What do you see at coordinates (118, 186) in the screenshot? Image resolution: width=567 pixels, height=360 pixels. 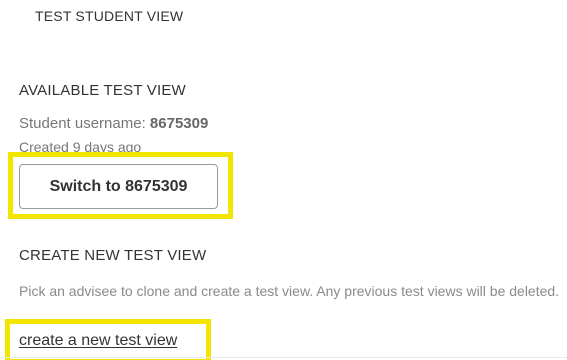 I see `switch-to-test-view-button: Switch to 8675309` at bounding box center [118, 186].